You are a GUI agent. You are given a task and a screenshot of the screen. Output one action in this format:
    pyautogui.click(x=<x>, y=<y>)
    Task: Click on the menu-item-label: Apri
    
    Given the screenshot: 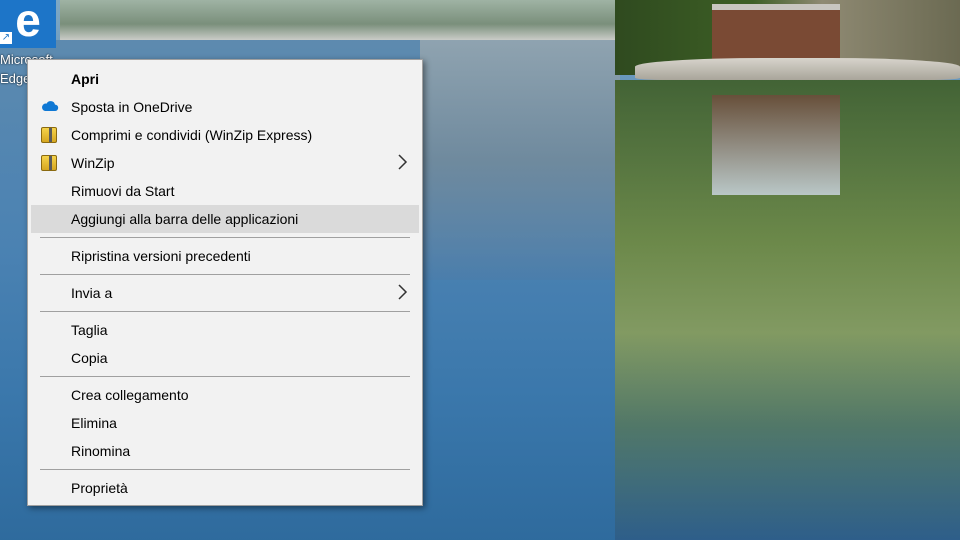 What is the action you would take?
    pyautogui.click(x=85, y=79)
    